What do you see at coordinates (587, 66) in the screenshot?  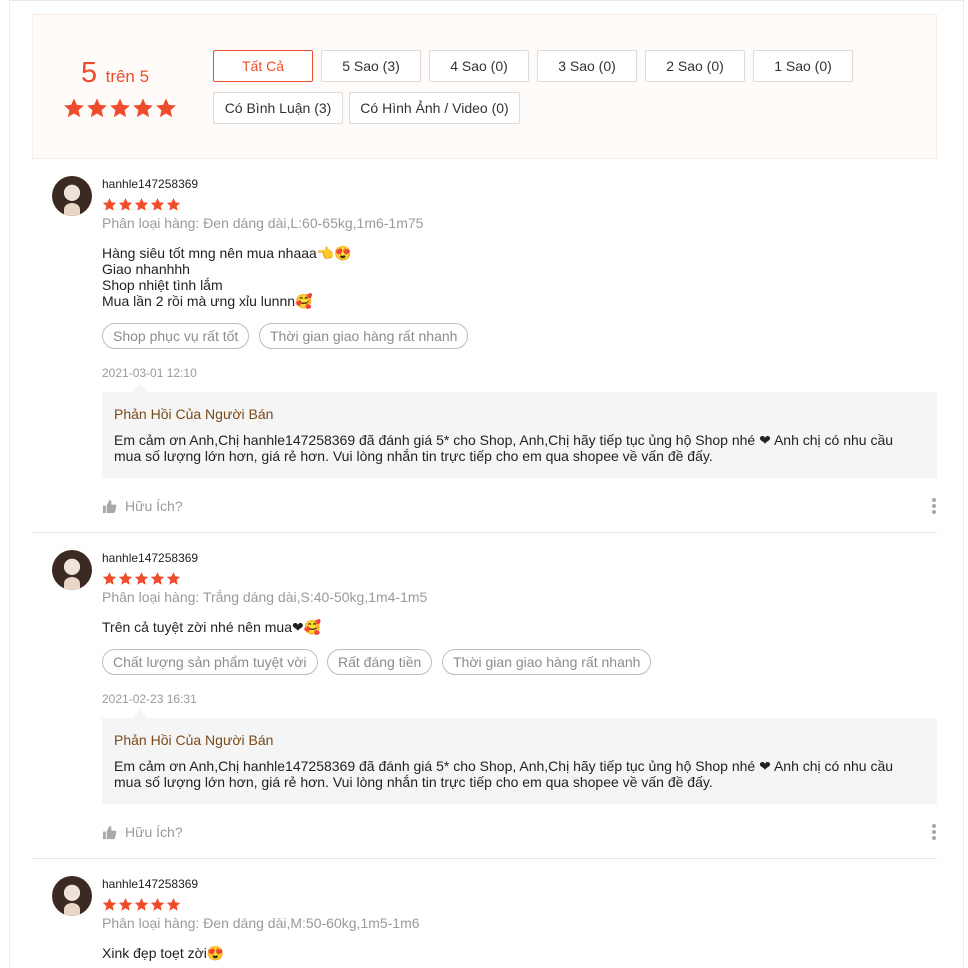 I see `filter-3-star: 3 Sao (0)` at bounding box center [587, 66].